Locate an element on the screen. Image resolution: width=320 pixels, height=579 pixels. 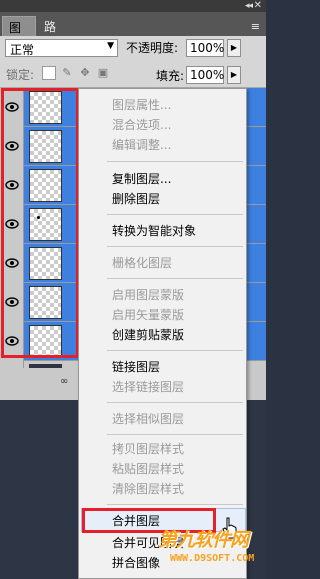
panel-top-strip: ◂◂ ✕ is located at coordinates (133, 6).